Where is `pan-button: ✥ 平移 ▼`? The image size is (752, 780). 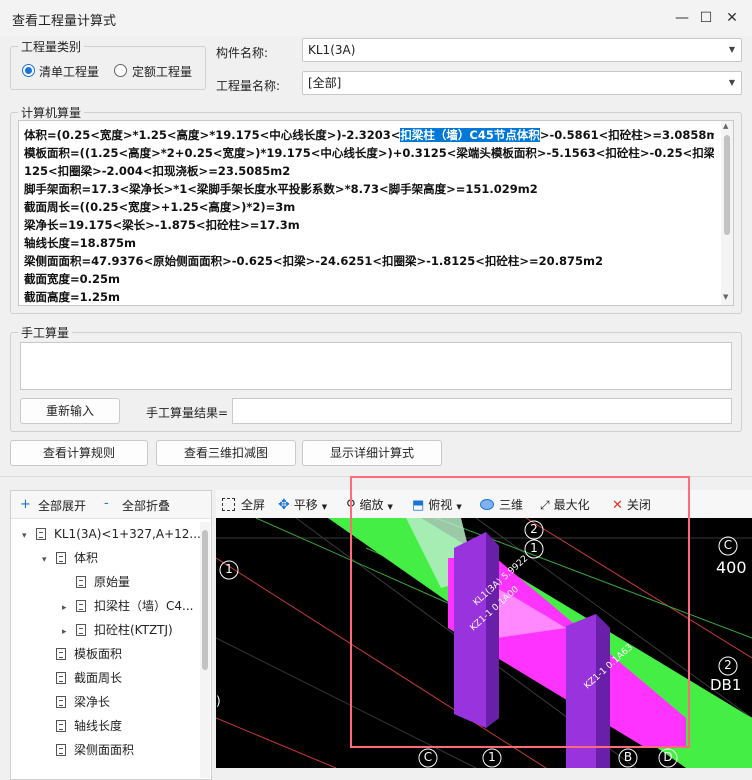 pan-button: ✥ 平移 ▼ is located at coordinates (302, 505).